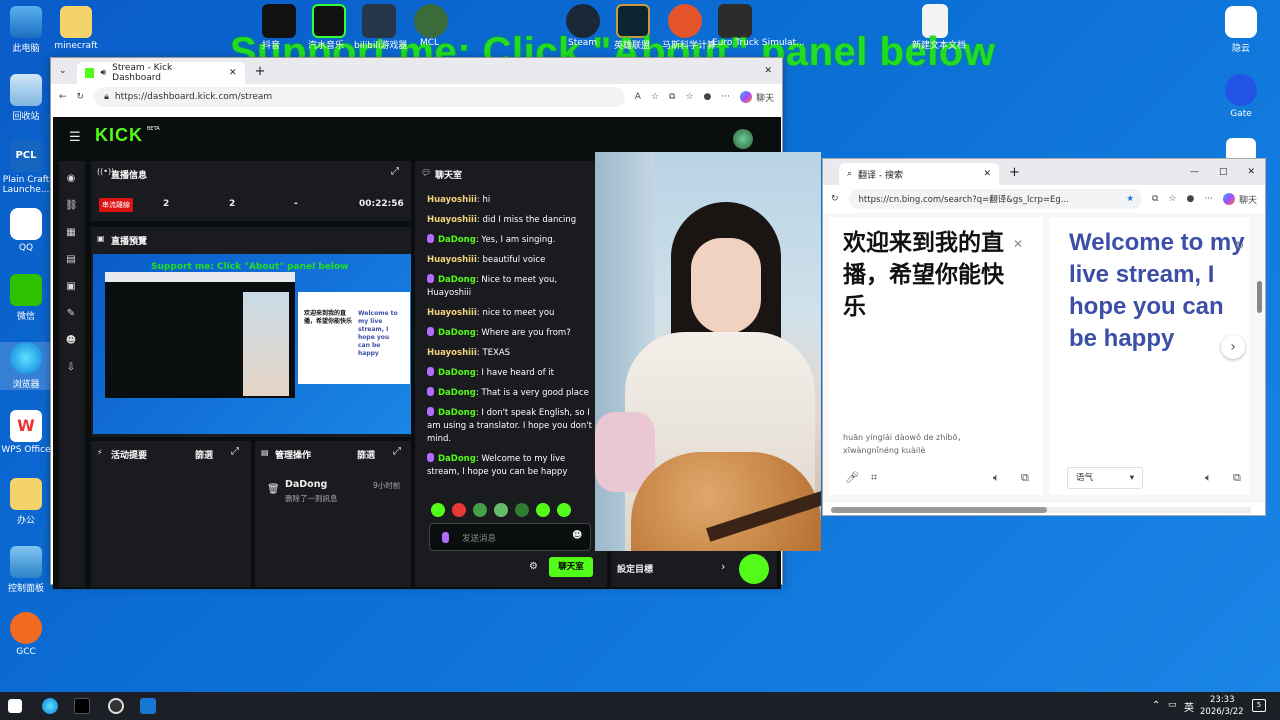 The width and height of the screenshot is (1280, 720). What do you see at coordinates (725, 97) in the screenshot?
I see `more-icon: ···` at bounding box center [725, 97].